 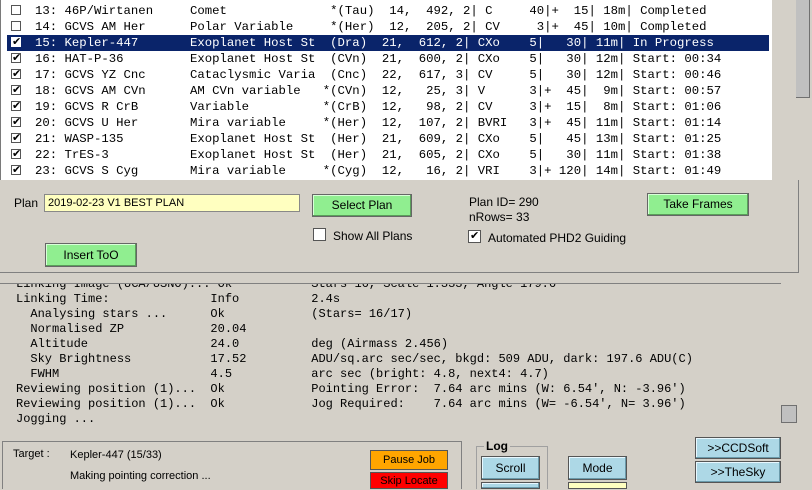 I want to click on phd2-guiding-checkbox: ✔, so click(x=474, y=236).